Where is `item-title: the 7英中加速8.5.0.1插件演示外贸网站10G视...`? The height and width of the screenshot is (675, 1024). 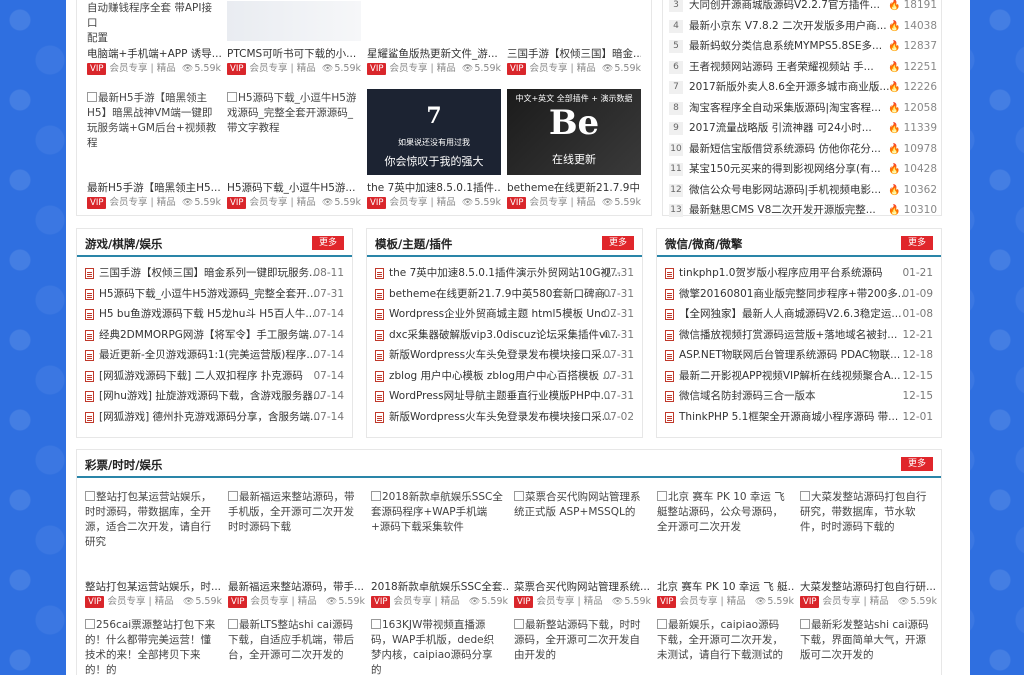
item-title: the 7英中加速8.5.0.1插件演示外贸网站10G视... is located at coordinates (505, 273).